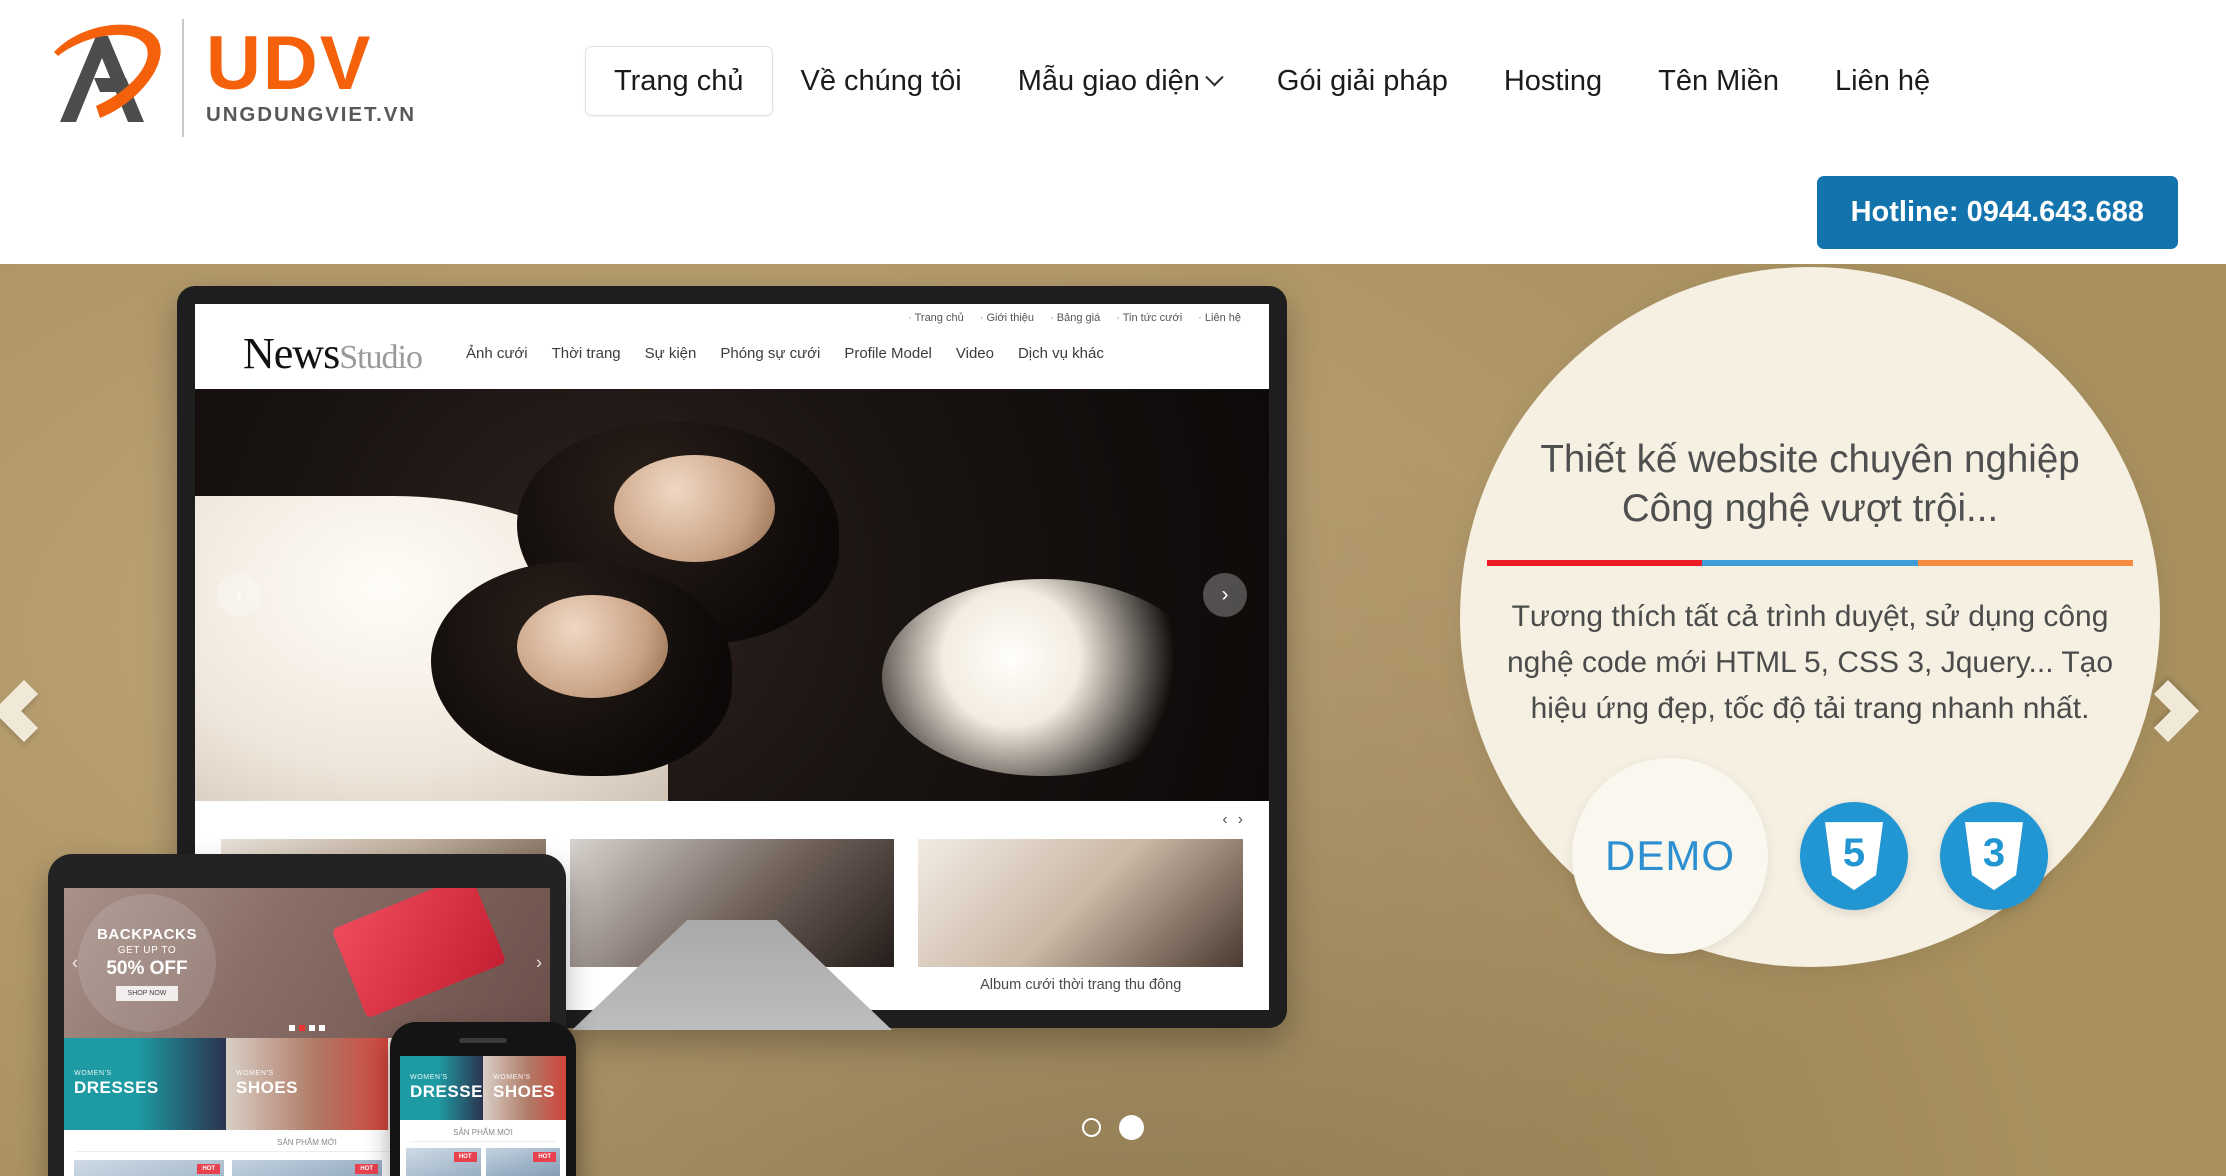 The height and width of the screenshot is (1176, 2226). I want to click on demo-button: DEMO, so click(1670, 856).